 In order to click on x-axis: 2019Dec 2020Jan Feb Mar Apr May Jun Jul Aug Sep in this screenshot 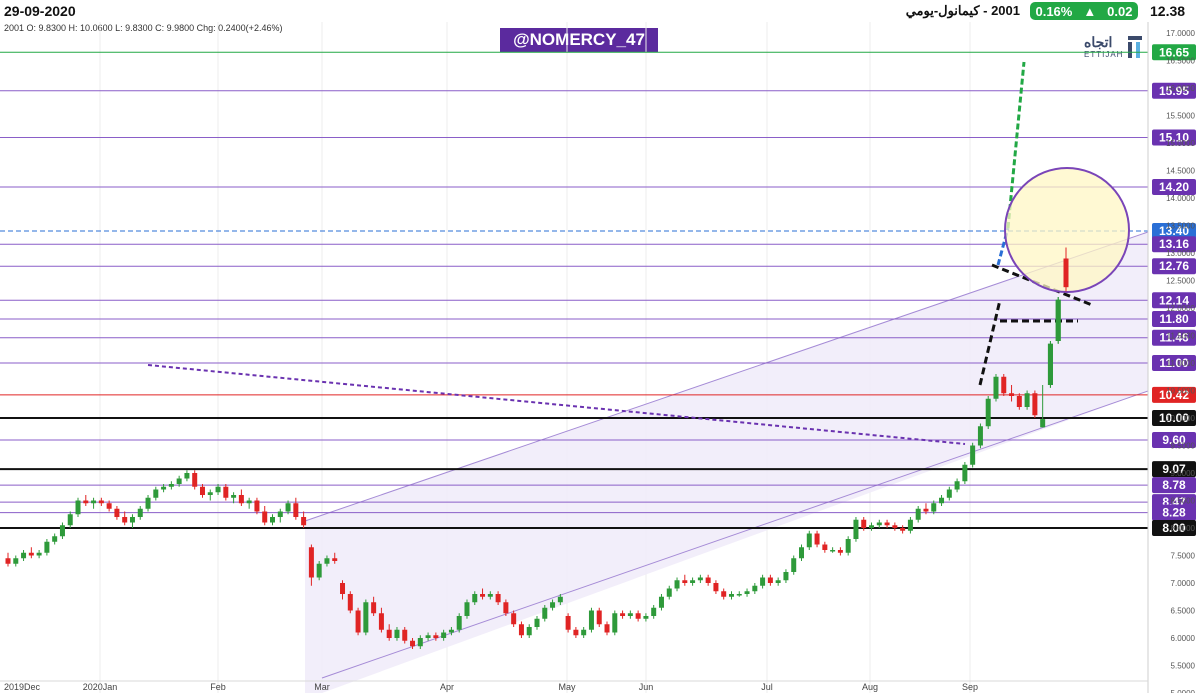, I will do `click(574, 686)`.